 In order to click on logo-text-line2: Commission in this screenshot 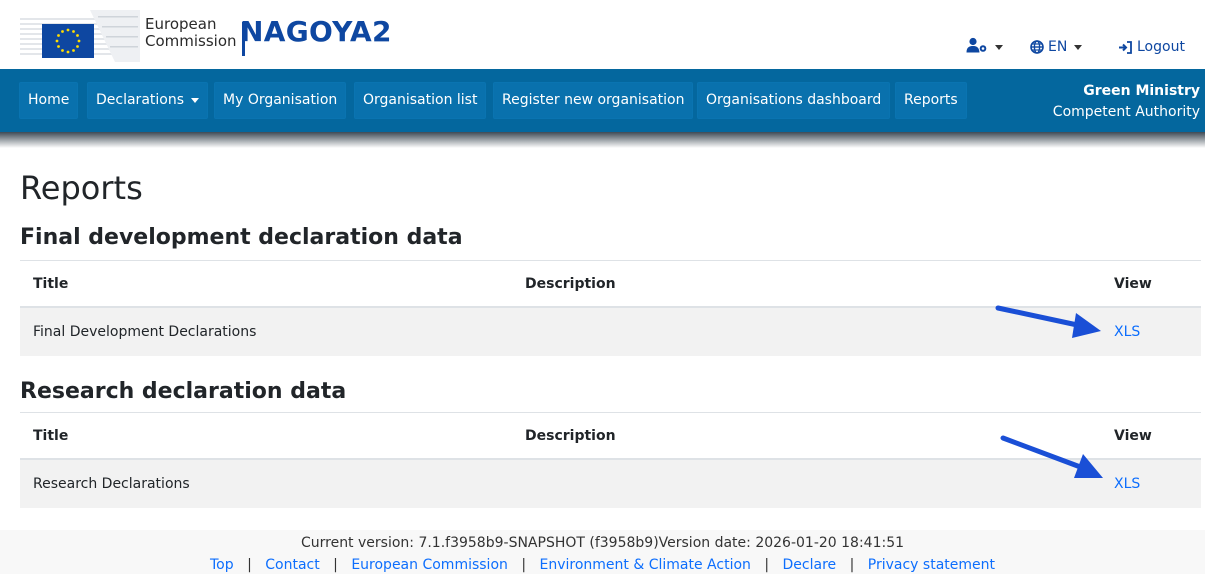, I will do `click(191, 41)`.